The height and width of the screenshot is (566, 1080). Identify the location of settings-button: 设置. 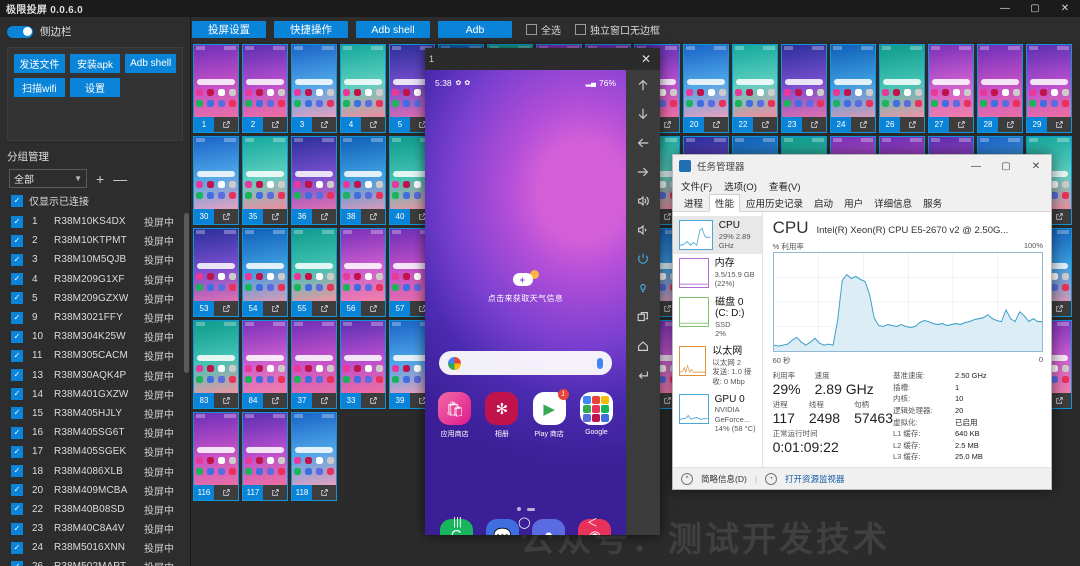
(95, 87).